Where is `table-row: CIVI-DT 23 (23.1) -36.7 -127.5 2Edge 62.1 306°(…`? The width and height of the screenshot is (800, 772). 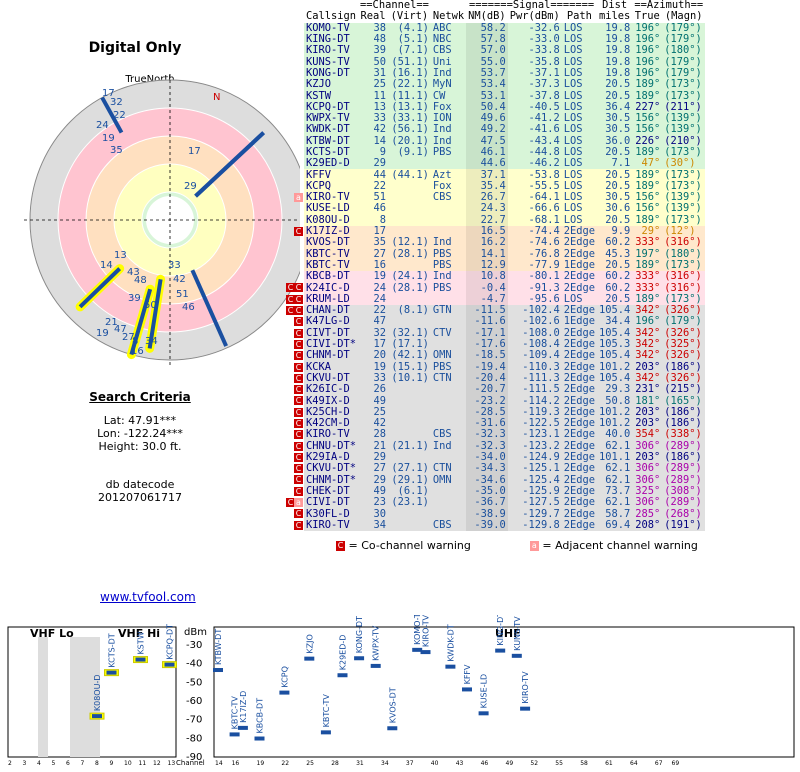
table-row: CIVI-DT 23 (23.1) -36.7 -127.5 2Edge 62.1 306°(… is located at coordinates (505, 502).